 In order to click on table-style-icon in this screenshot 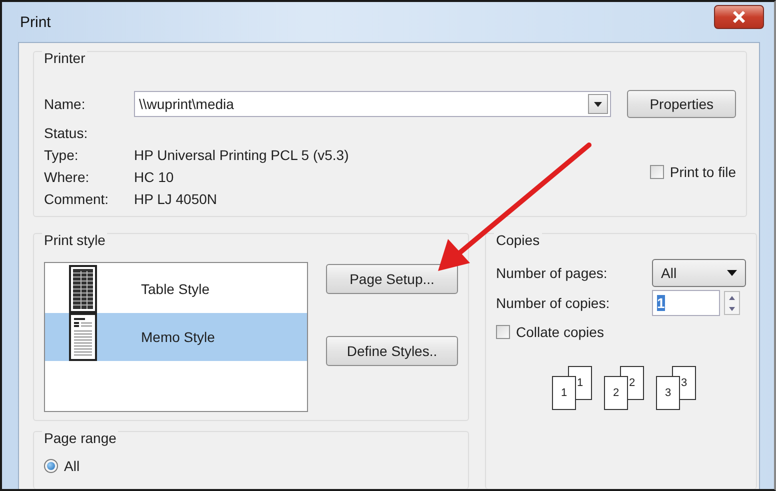, I will do `click(83, 289)`.